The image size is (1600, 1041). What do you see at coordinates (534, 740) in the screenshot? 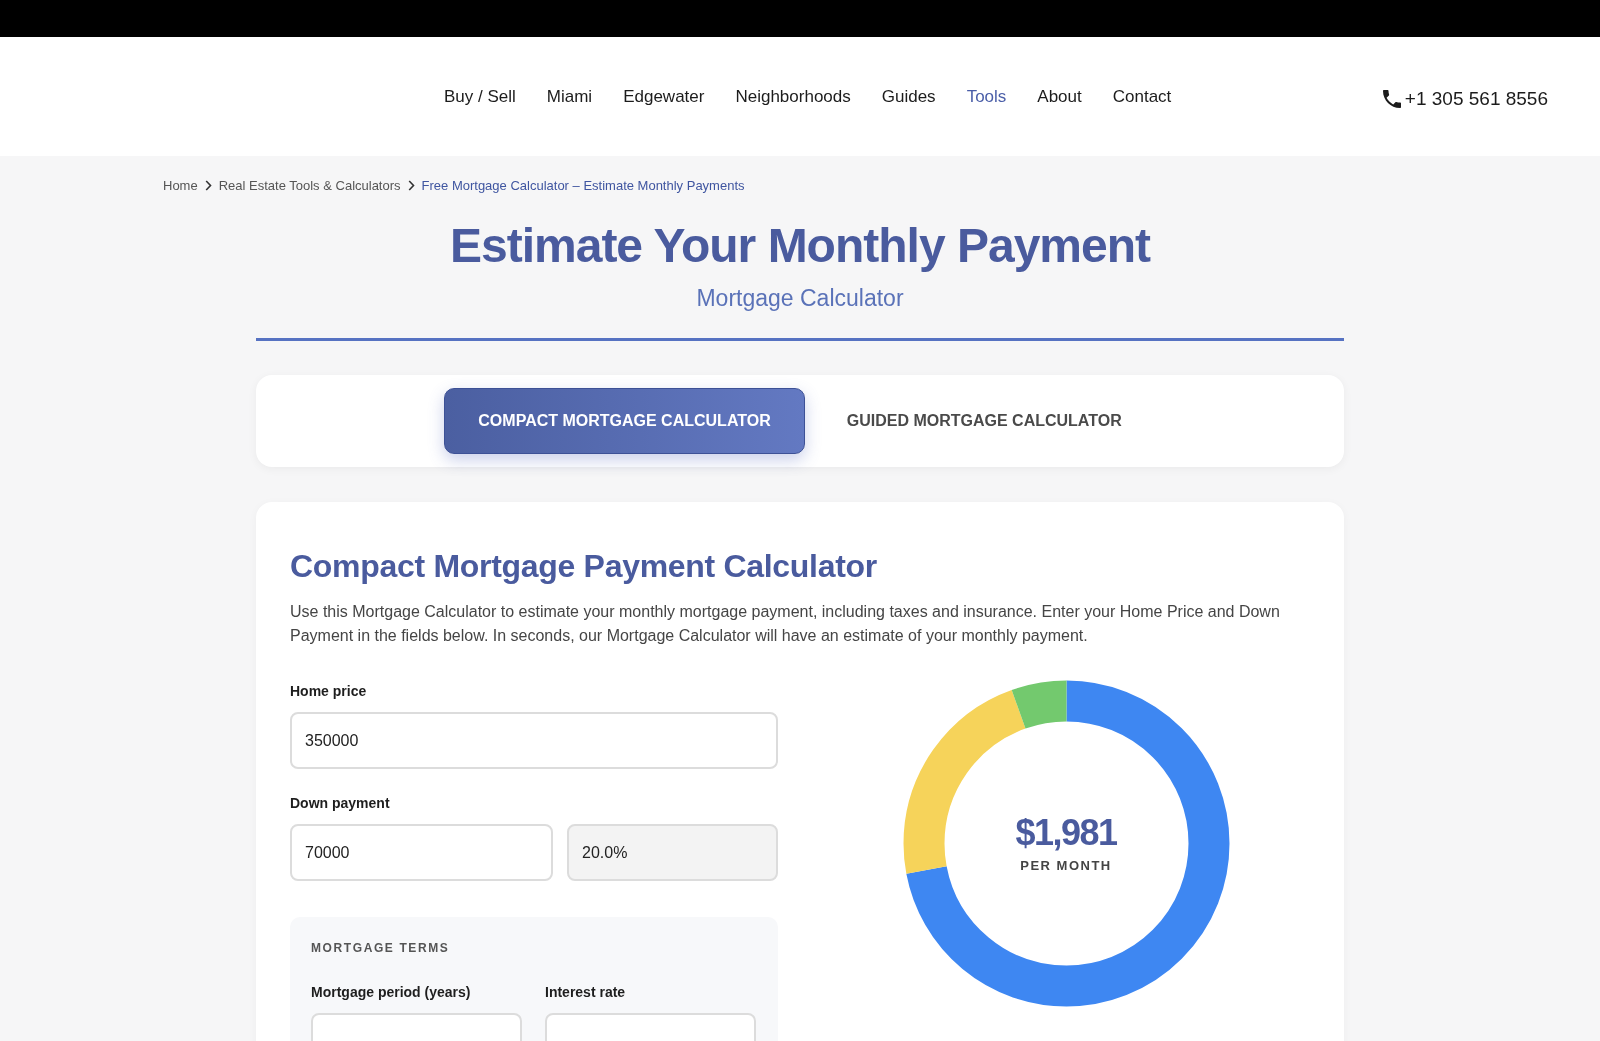
I see `input-field: 350000` at bounding box center [534, 740].